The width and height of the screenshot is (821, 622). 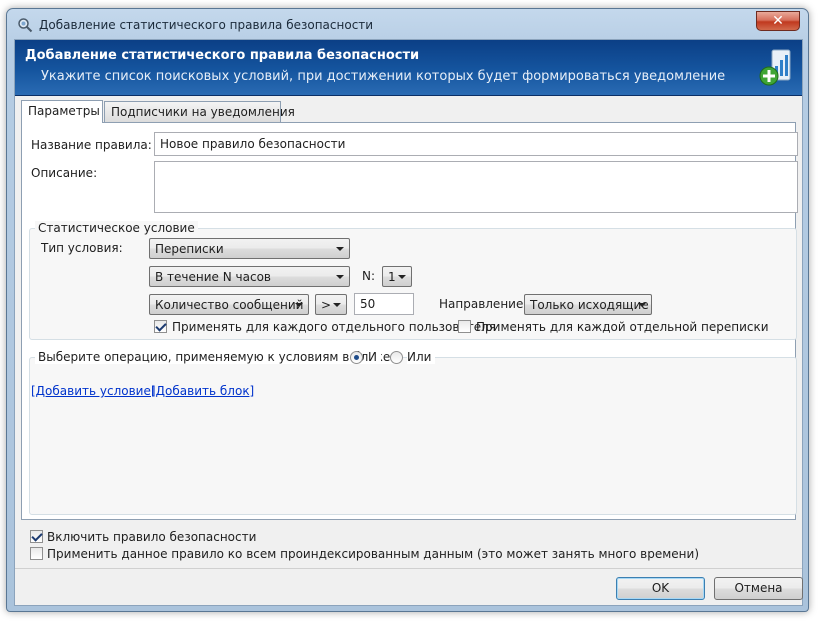 What do you see at coordinates (25, 25) in the screenshot?
I see `search-rule-icon` at bounding box center [25, 25].